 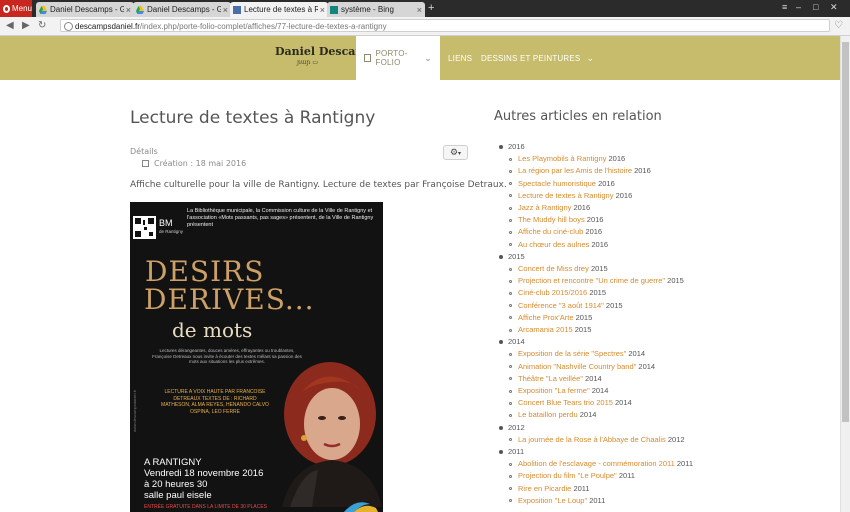 I want to click on portrait-illustration, so click(x=332, y=434).